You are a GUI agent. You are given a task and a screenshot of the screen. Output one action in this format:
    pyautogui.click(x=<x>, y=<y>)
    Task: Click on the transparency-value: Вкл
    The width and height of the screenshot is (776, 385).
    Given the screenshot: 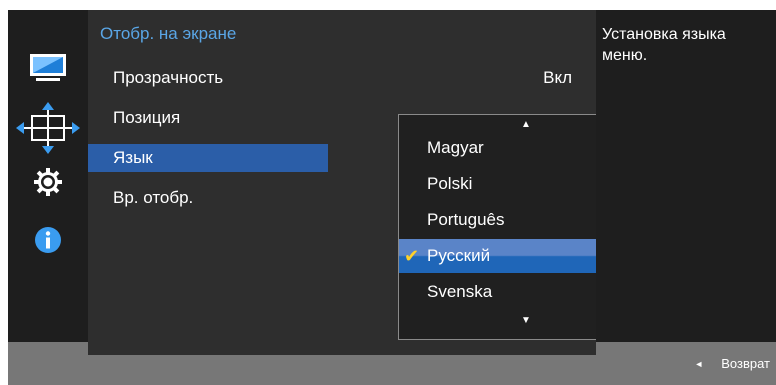 What is the action you would take?
    pyautogui.click(x=557, y=77)
    